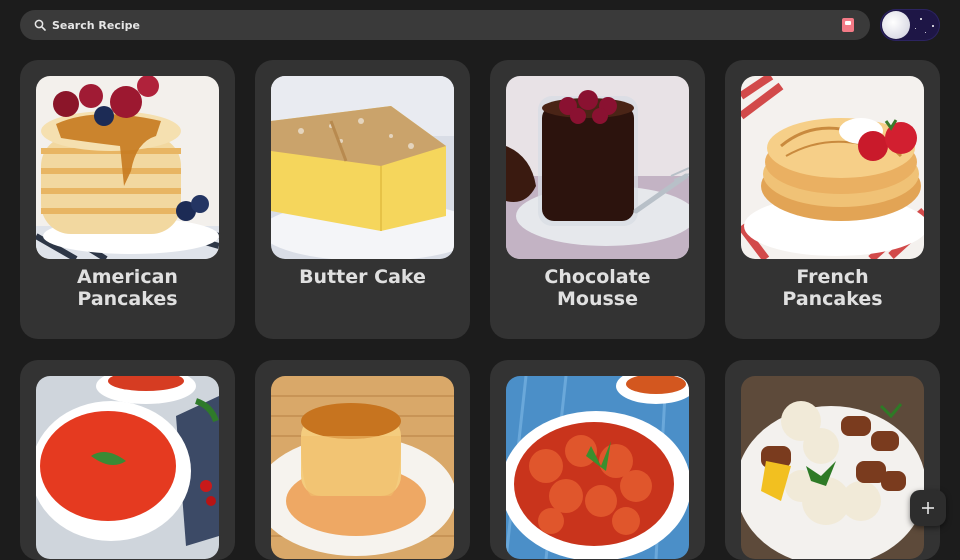 The width and height of the screenshot is (960, 560). Describe the element at coordinates (597, 288) in the screenshot. I see `recipe-title: Chocolate Mousse` at that location.